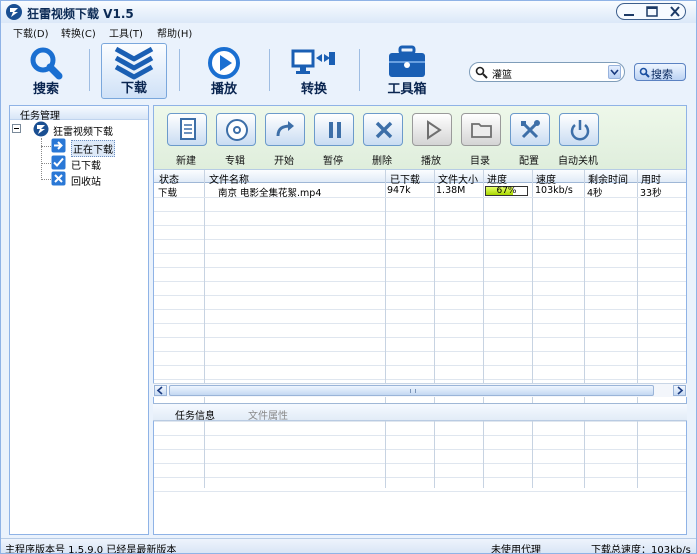 The image size is (697, 554). I want to click on search-input: 灌篮, so click(547, 72).